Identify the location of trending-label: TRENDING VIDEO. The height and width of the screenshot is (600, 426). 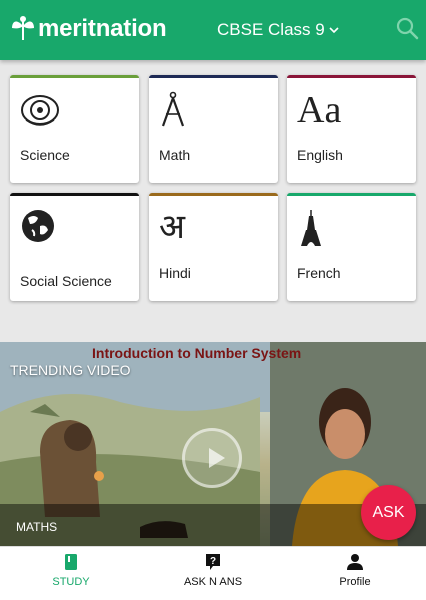
(70, 370).